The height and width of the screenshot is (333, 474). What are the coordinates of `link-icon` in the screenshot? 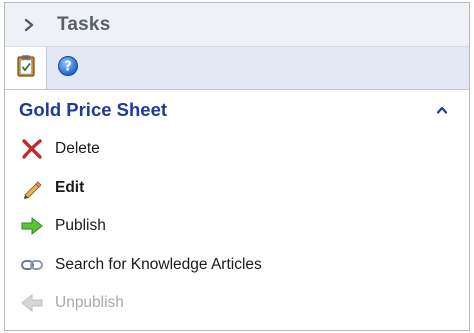 It's located at (32, 265).